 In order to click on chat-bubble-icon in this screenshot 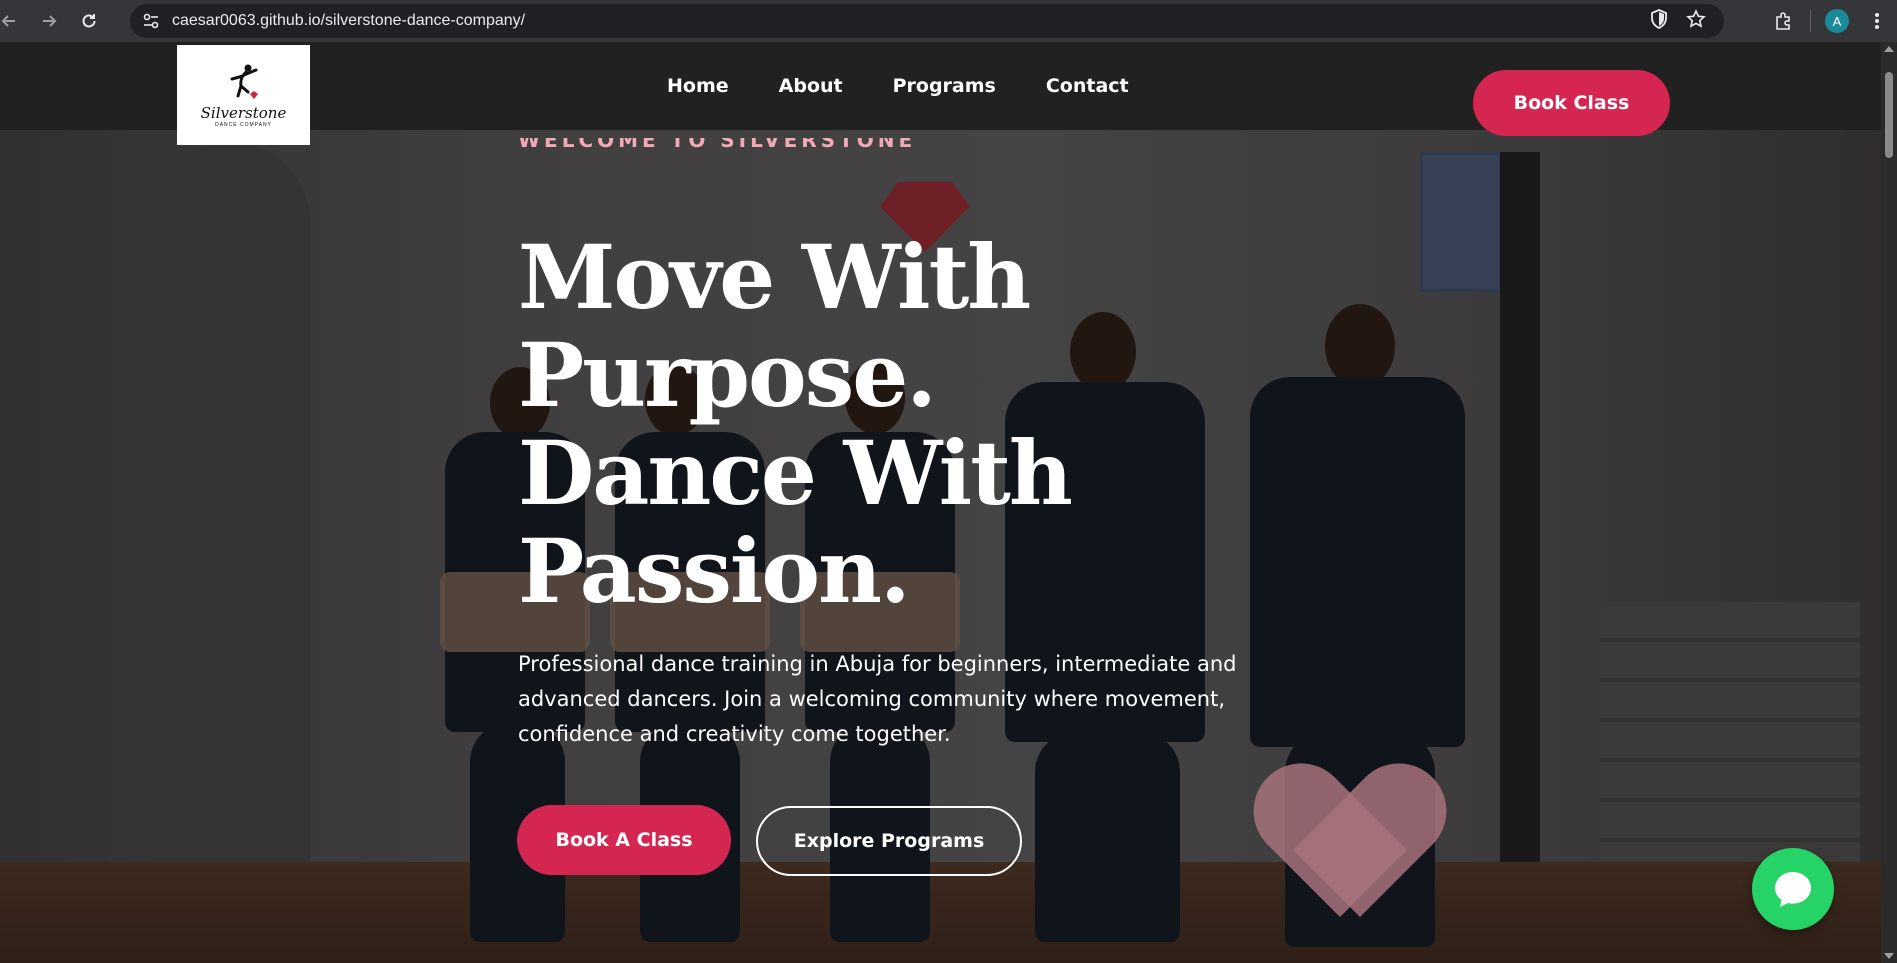, I will do `click(1793, 889)`.